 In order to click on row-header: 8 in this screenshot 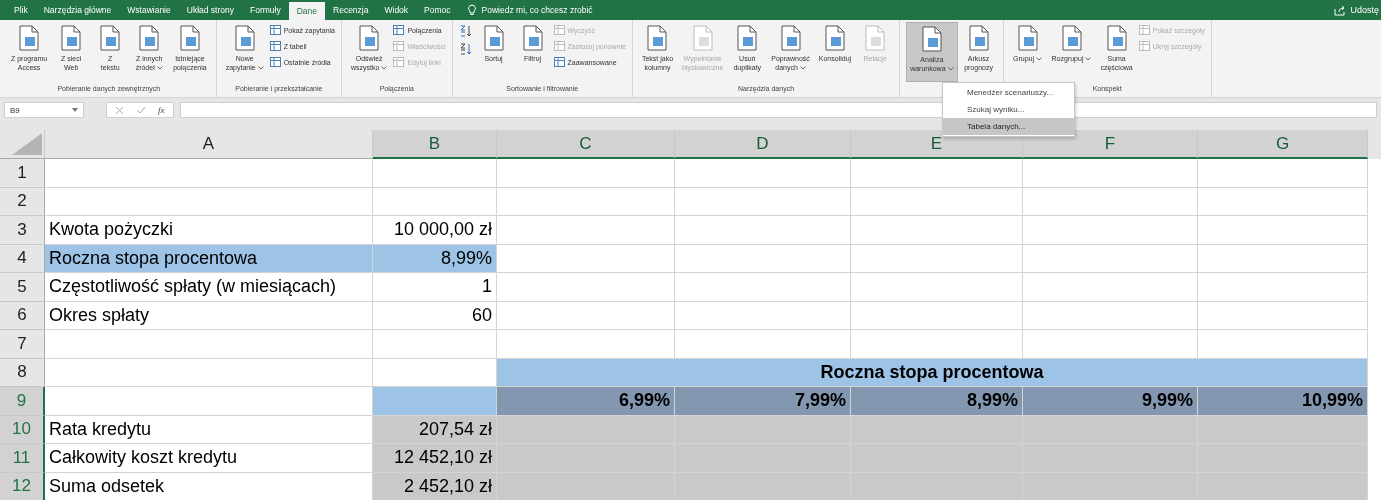, I will do `click(22, 372)`.